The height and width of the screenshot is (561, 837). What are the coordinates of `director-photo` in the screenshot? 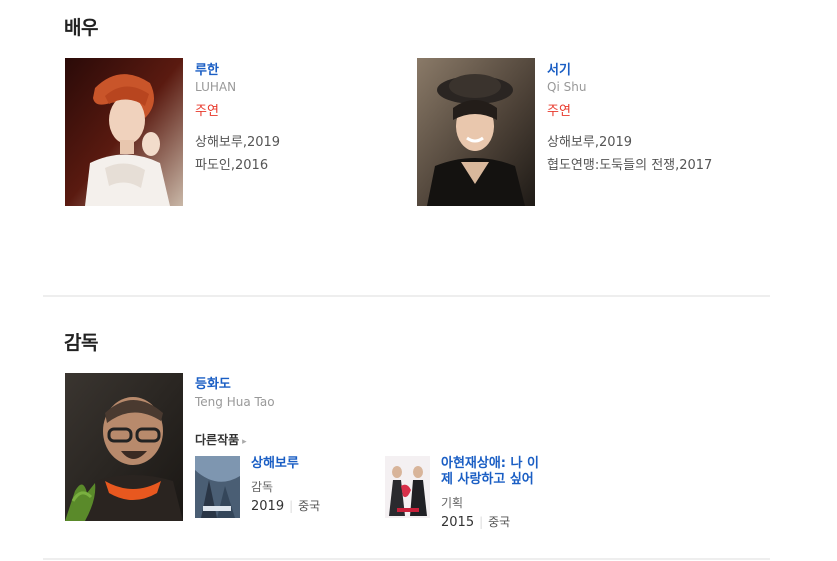 It's located at (124, 447).